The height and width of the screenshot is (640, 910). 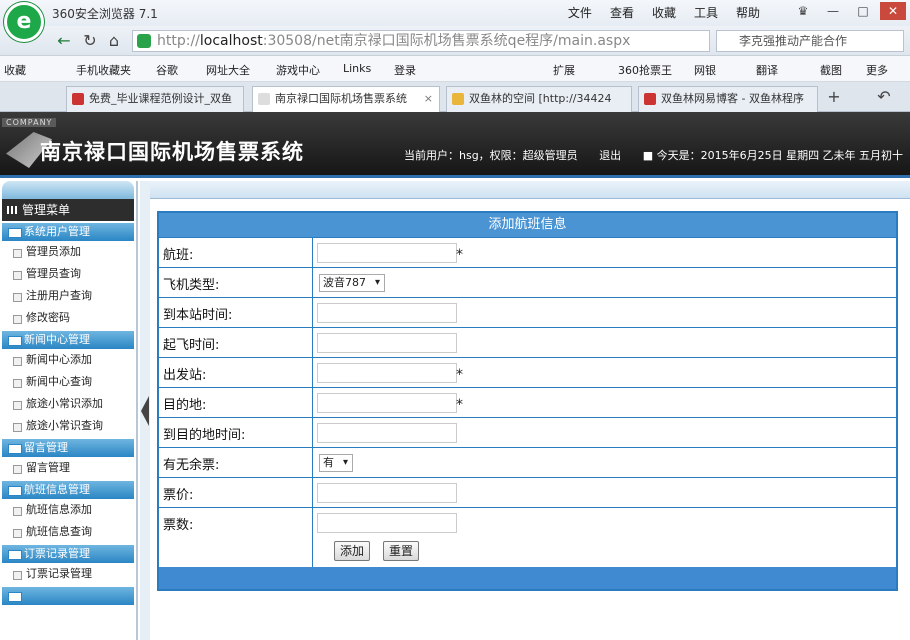 I want to click on sidebar-splitter, so click(x=145, y=410).